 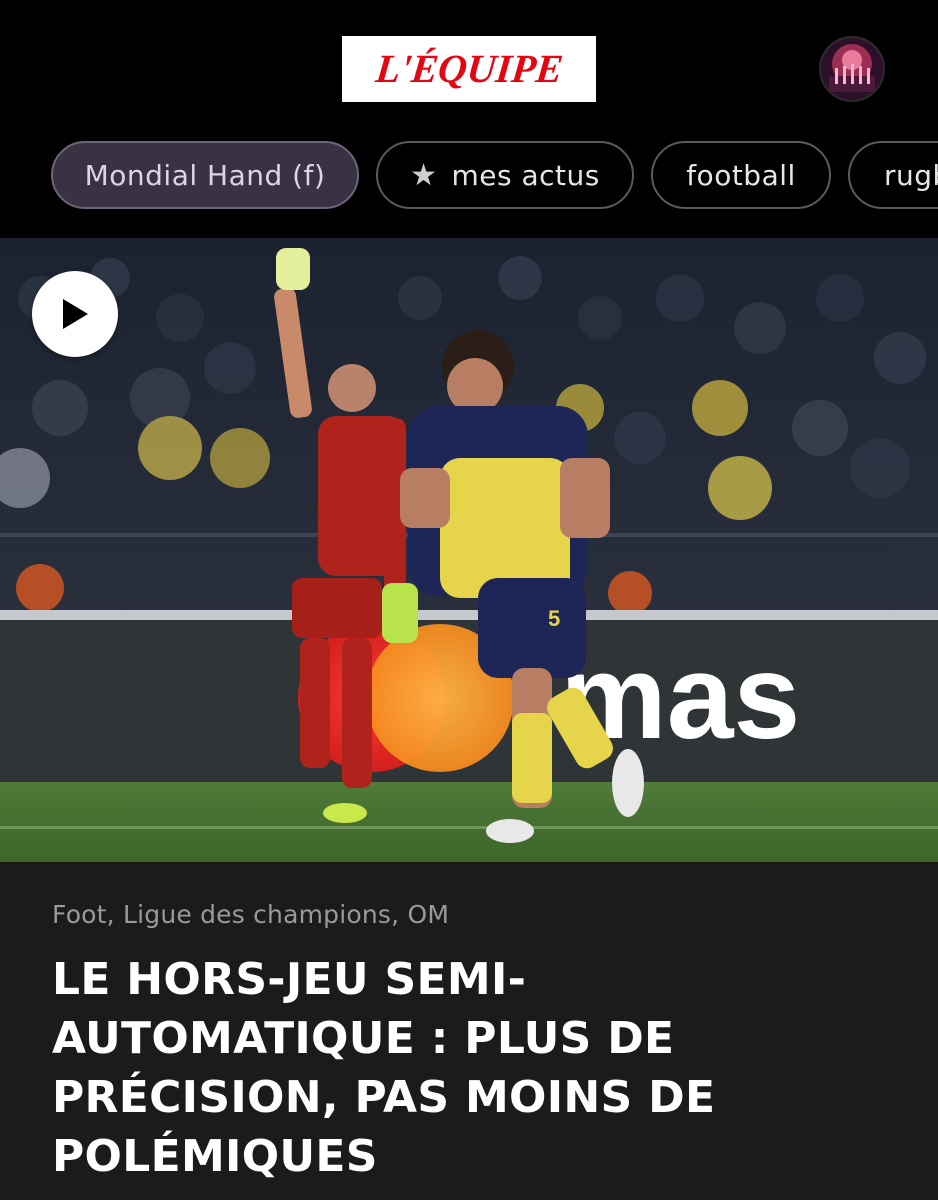 I want to click on headline-line: LE HORS-JEU SEMI-, so click(x=289, y=979).